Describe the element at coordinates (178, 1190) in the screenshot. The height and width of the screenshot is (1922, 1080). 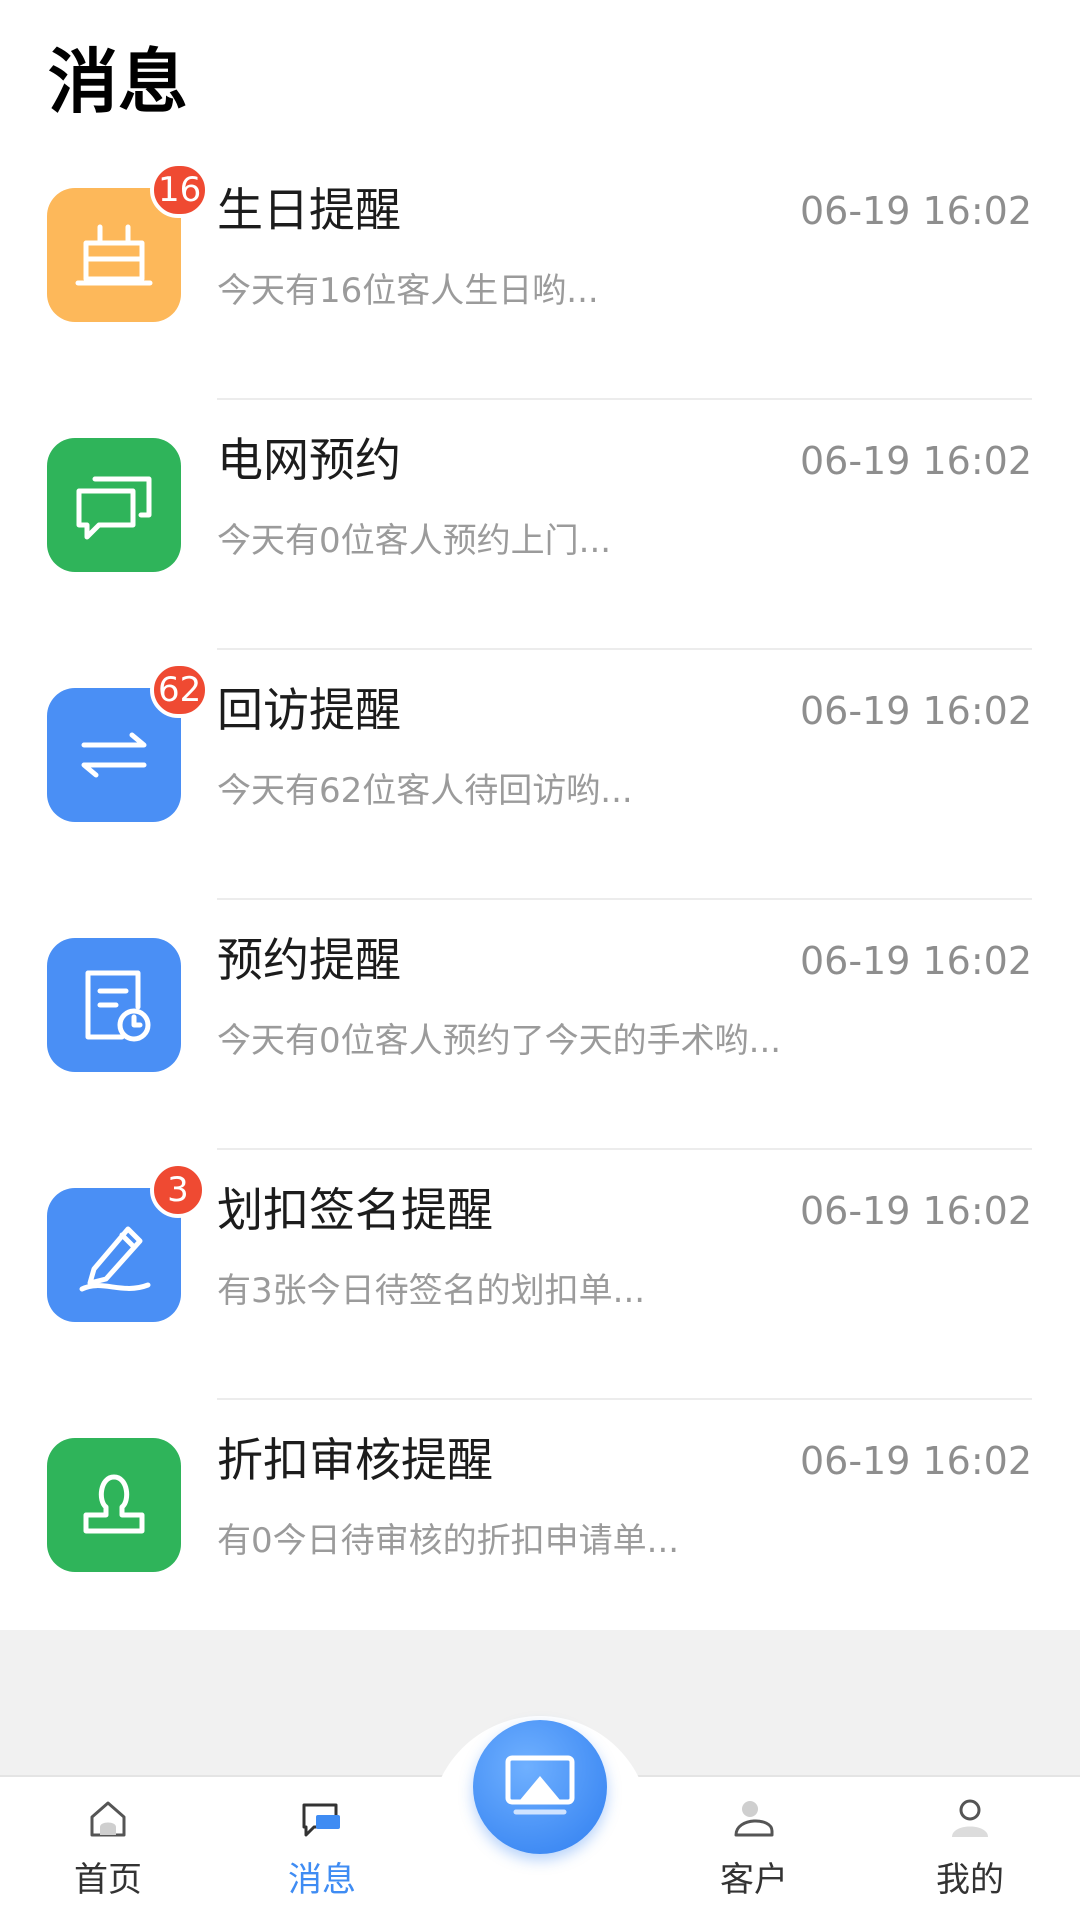
I see `unread-count-badge: 3` at that location.